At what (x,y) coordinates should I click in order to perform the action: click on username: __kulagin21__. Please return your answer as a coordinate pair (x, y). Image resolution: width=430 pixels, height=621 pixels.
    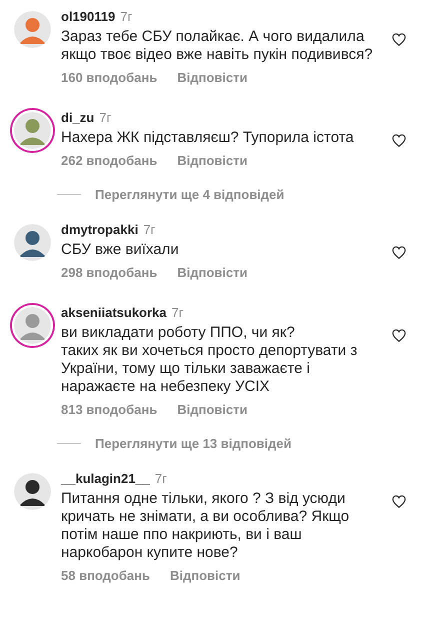
    Looking at the image, I should click on (105, 478).